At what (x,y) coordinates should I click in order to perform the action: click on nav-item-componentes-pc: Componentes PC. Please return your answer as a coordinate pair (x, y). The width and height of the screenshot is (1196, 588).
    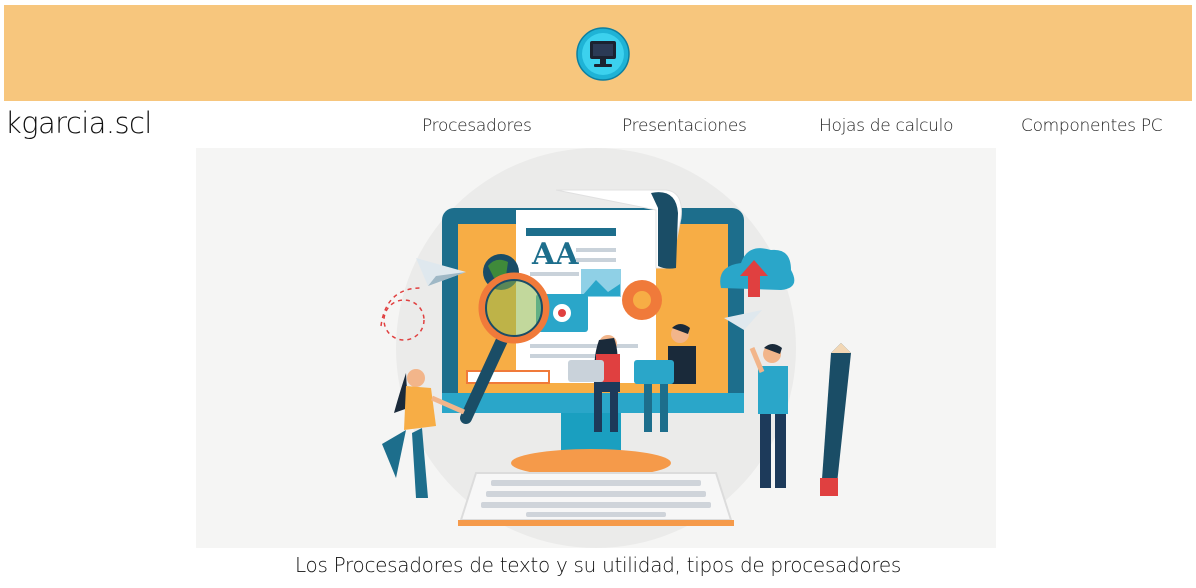
    Looking at the image, I should click on (1092, 126).